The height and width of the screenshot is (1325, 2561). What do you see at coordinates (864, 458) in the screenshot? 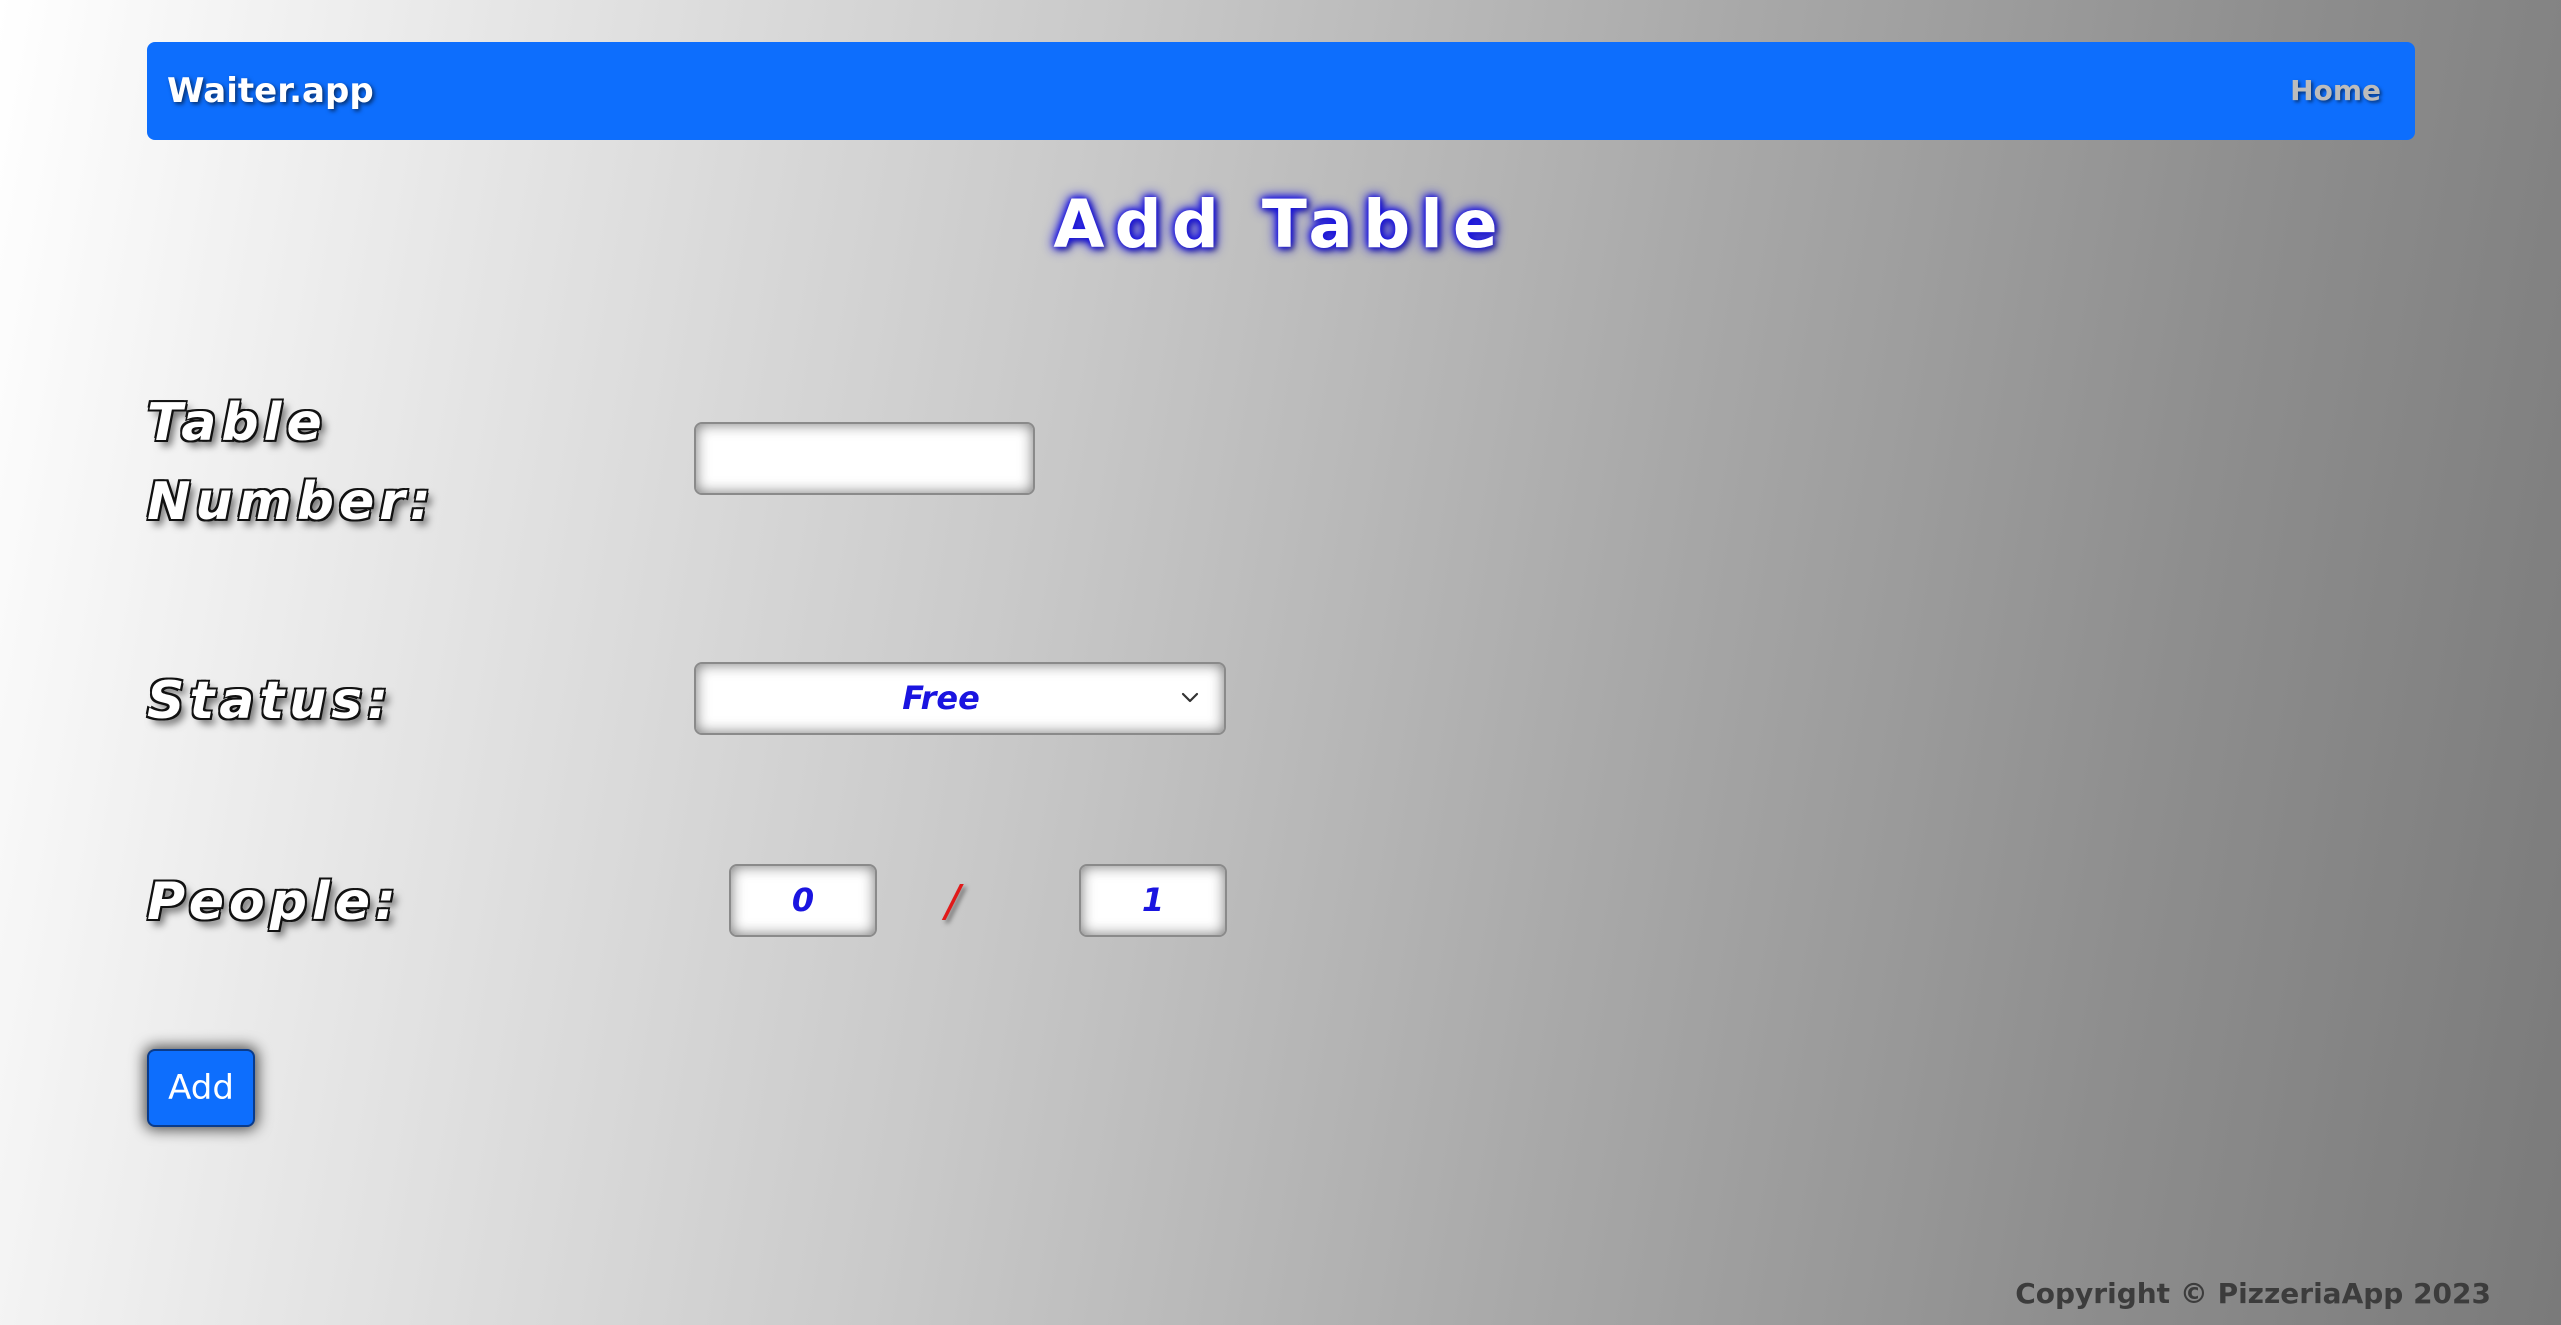
I see `table-number-input` at bounding box center [864, 458].